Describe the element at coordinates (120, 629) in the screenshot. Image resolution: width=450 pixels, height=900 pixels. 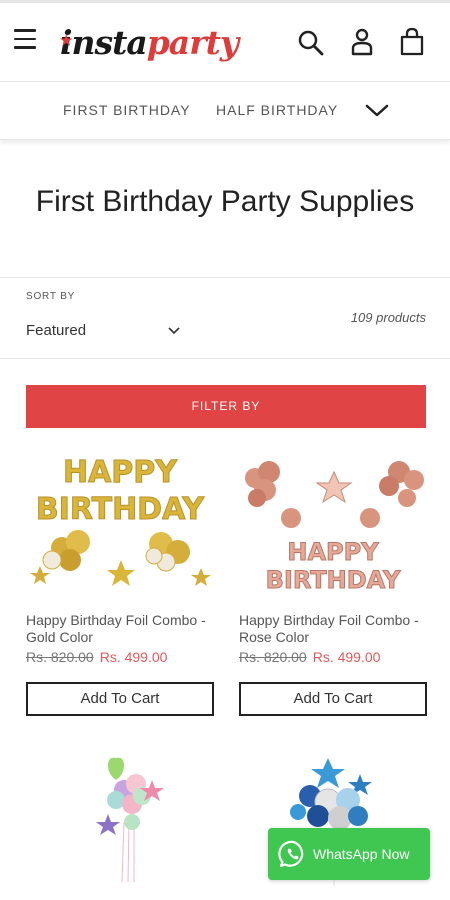
I see `product-title: Happy Birthday Foil Combo - Gold Color` at that location.